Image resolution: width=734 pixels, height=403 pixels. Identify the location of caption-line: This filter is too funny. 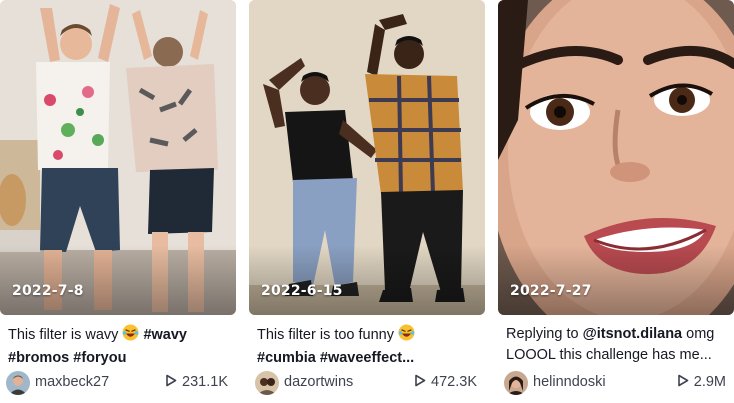
(369, 336).